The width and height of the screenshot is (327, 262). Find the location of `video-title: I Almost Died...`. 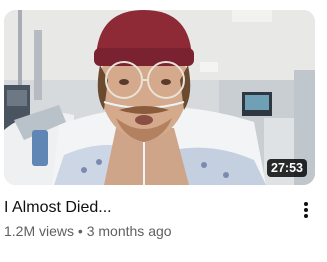

video-title: I Almost Died... is located at coordinates (144, 208).